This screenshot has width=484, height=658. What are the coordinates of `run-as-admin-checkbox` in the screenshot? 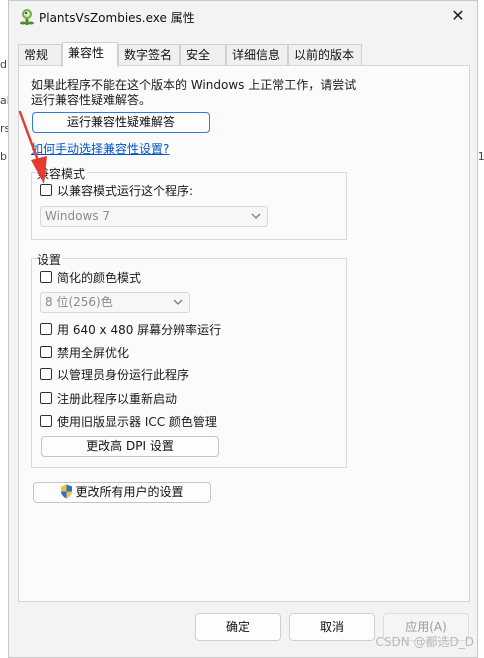 It's located at (46, 374).